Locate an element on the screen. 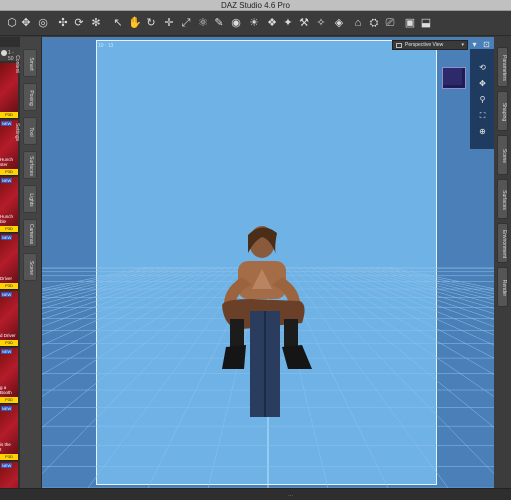  left-tab-label: Posing is located at coordinates (31, 98).